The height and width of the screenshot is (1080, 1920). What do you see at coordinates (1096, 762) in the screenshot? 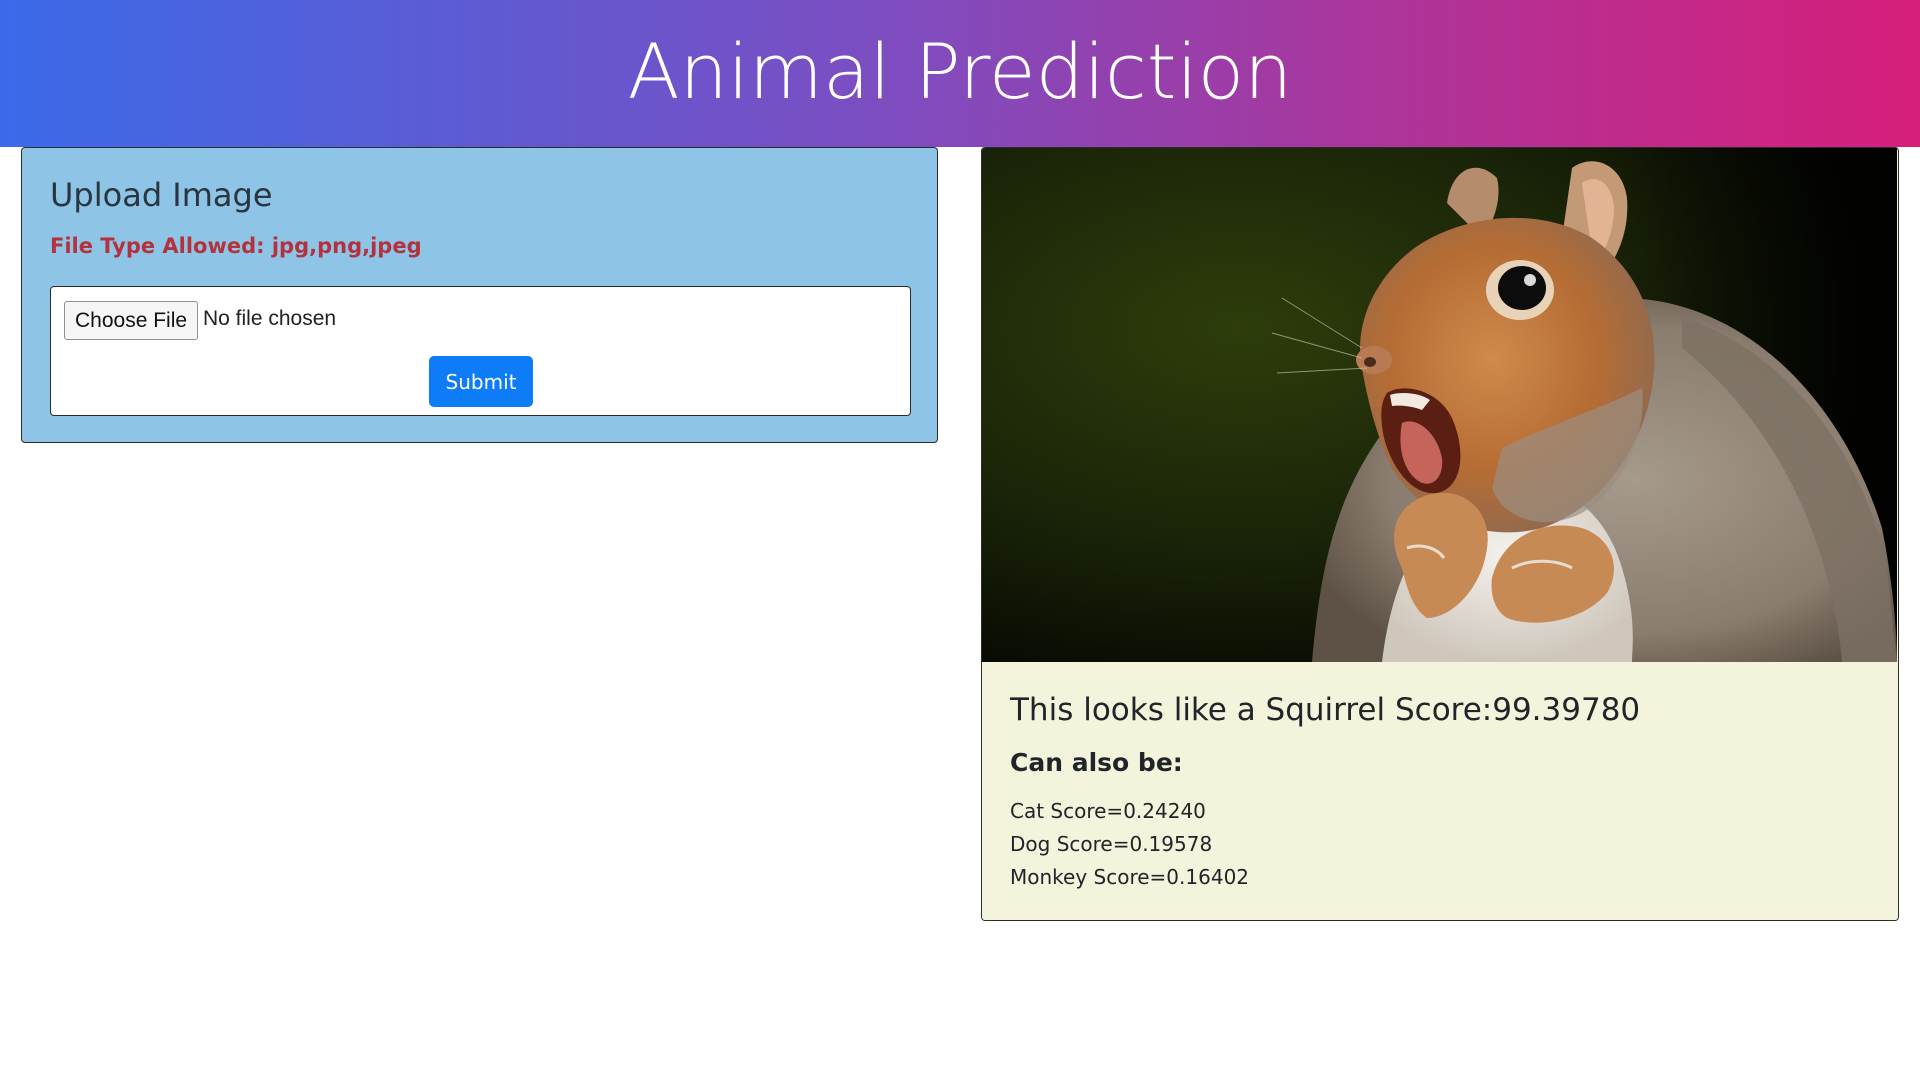
I see `alternatives-heading: Can also be:` at bounding box center [1096, 762].